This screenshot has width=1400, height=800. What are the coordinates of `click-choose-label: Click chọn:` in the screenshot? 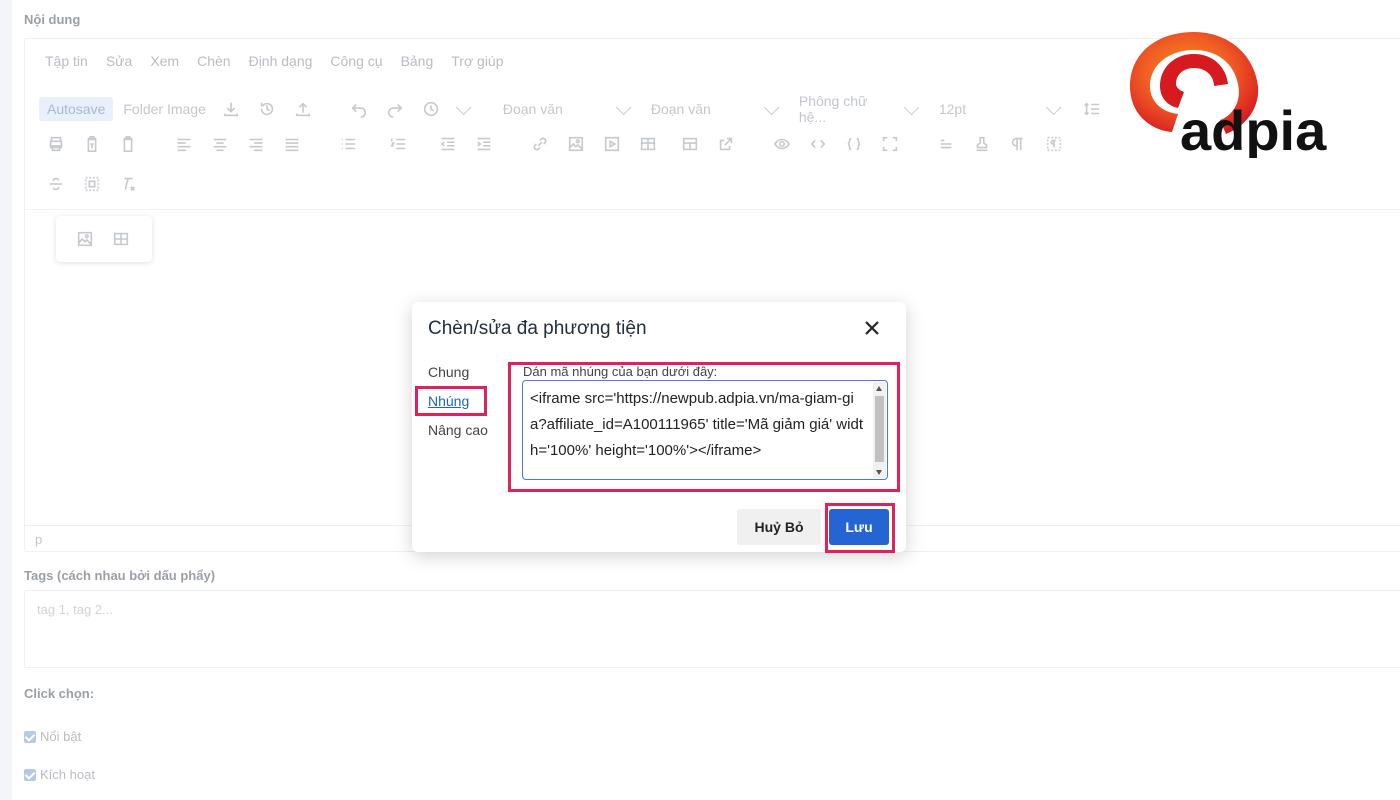 It's located at (59, 693).